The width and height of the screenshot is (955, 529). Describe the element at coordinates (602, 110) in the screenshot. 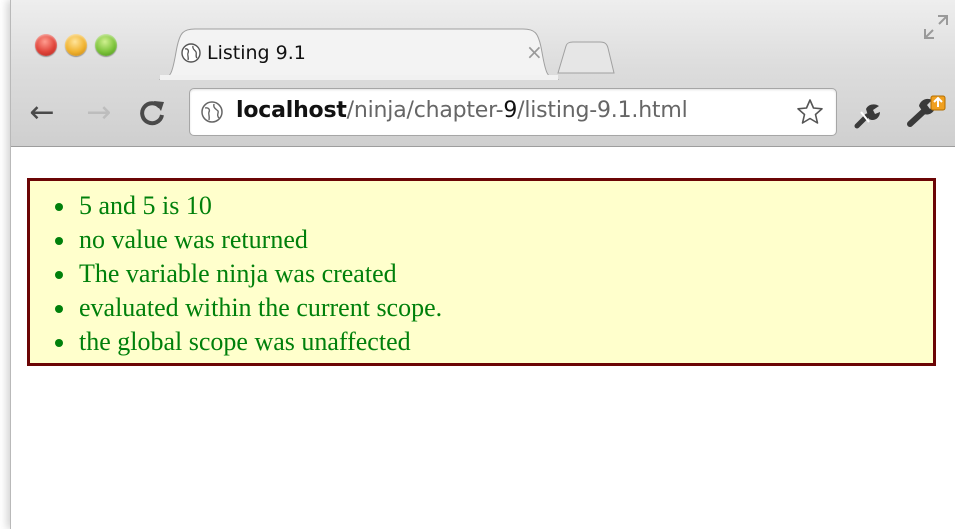

I see `url-path-after: /listing-9.1.html` at that location.